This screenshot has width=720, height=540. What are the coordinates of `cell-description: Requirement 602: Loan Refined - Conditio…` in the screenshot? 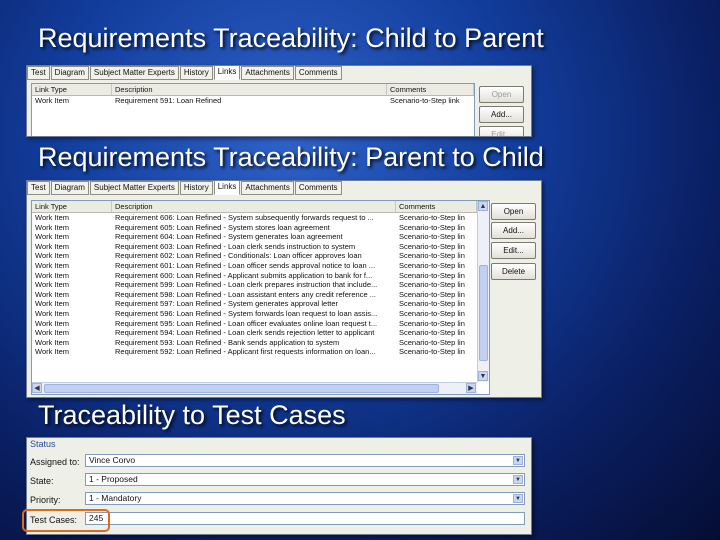 It's located at (238, 256).